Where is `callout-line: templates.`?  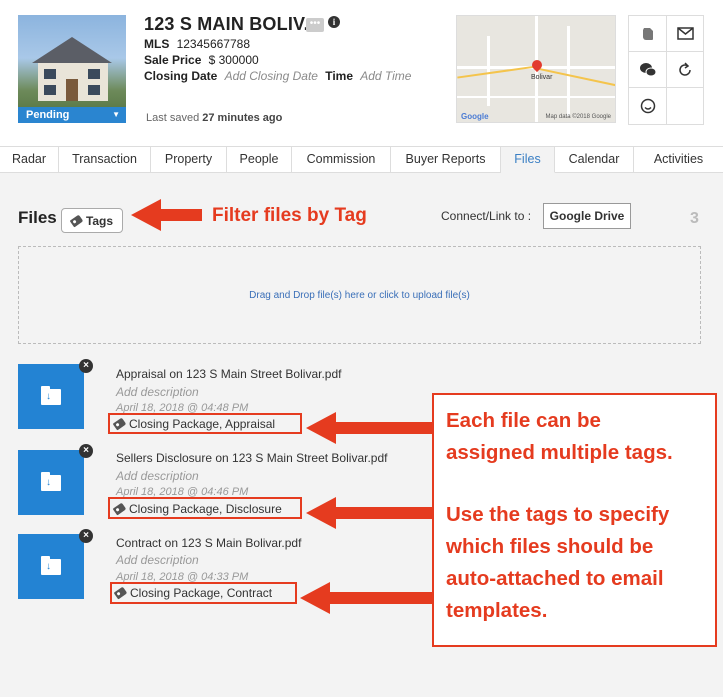
callout-line: templates. is located at coordinates (497, 610).